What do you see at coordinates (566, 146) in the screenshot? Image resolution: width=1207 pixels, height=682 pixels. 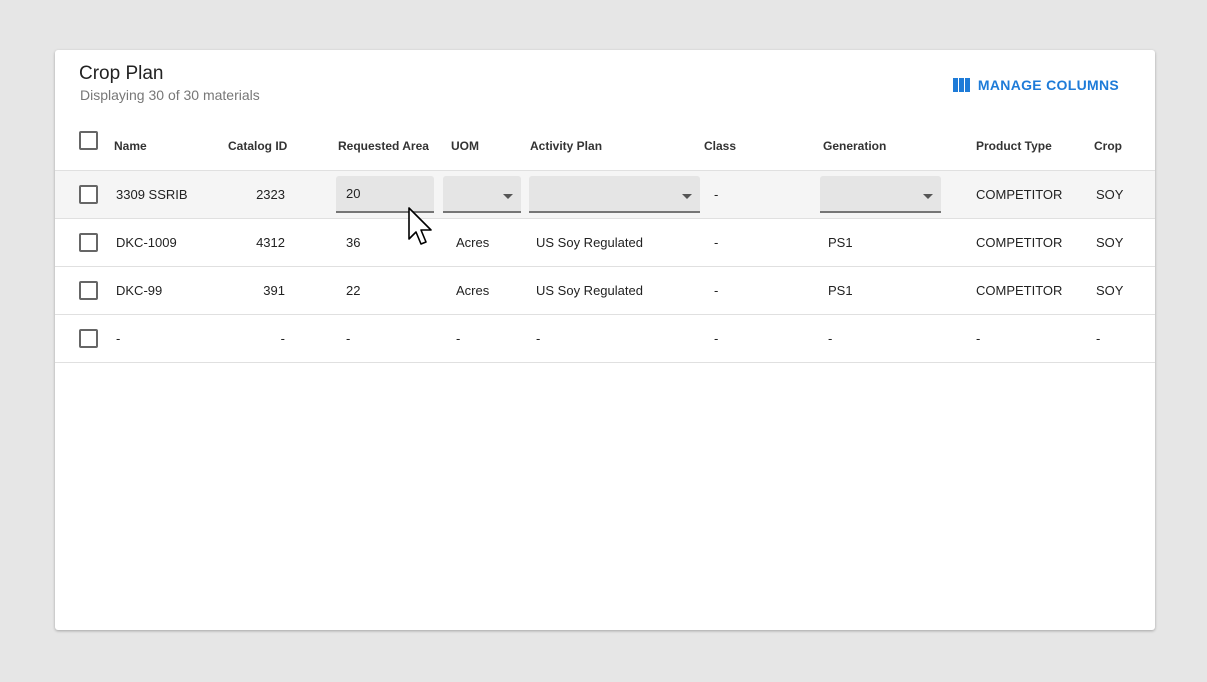 I see `column-header-activity-plan: Activity Plan` at bounding box center [566, 146].